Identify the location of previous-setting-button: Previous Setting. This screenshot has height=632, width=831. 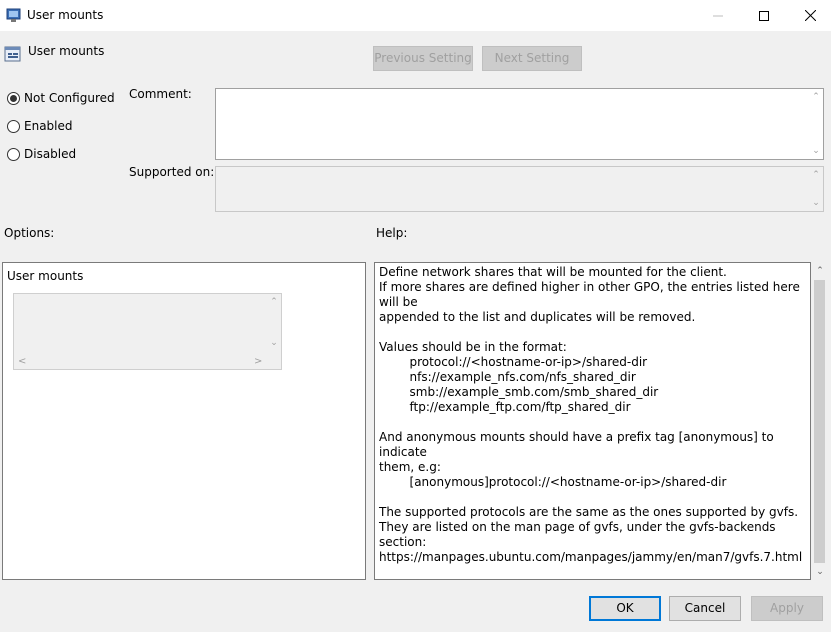
(423, 58).